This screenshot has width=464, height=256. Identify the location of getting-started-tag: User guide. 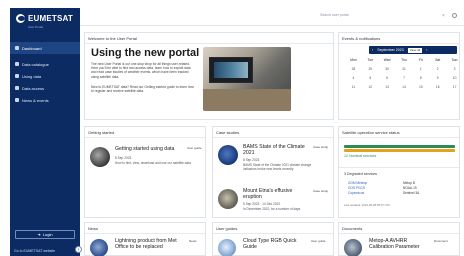
(194, 148).